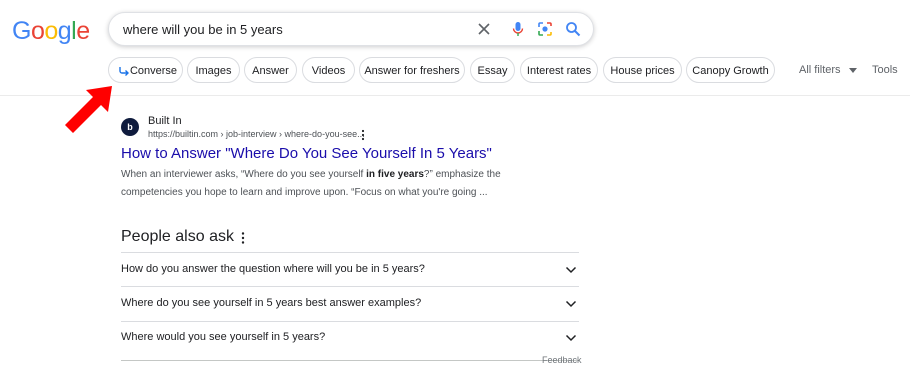 The width and height of the screenshot is (910, 371). I want to click on chip-converse: Converse, so click(145, 70).